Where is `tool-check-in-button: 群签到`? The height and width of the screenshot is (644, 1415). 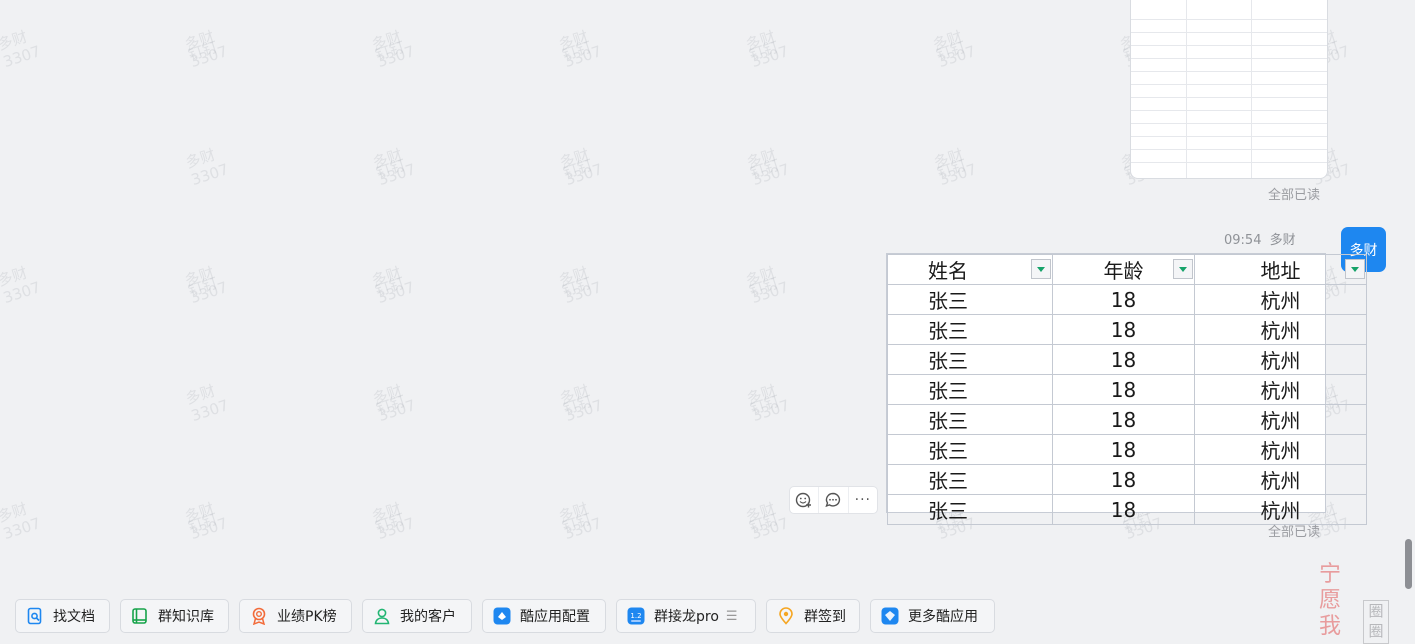
tool-check-in-button: 群签到 is located at coordinates (813, 616).